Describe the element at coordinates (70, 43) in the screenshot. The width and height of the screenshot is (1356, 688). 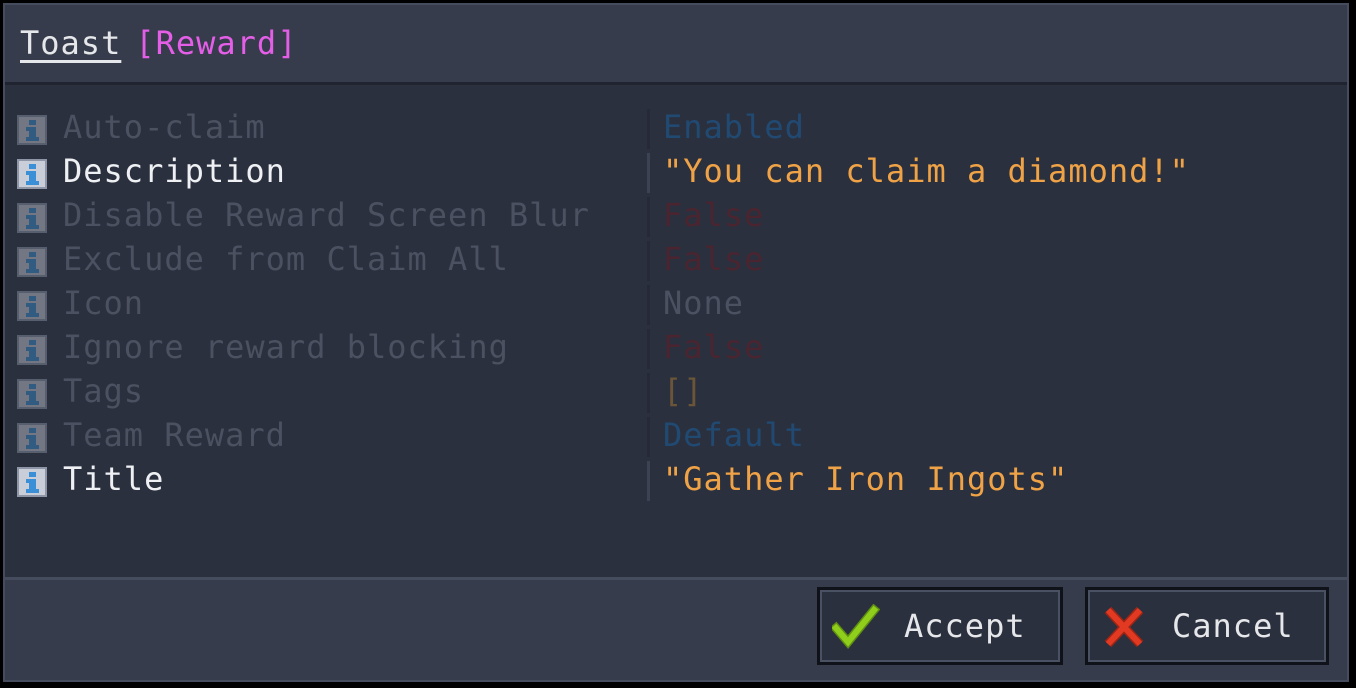
I see `title-link: Toast` at that location.